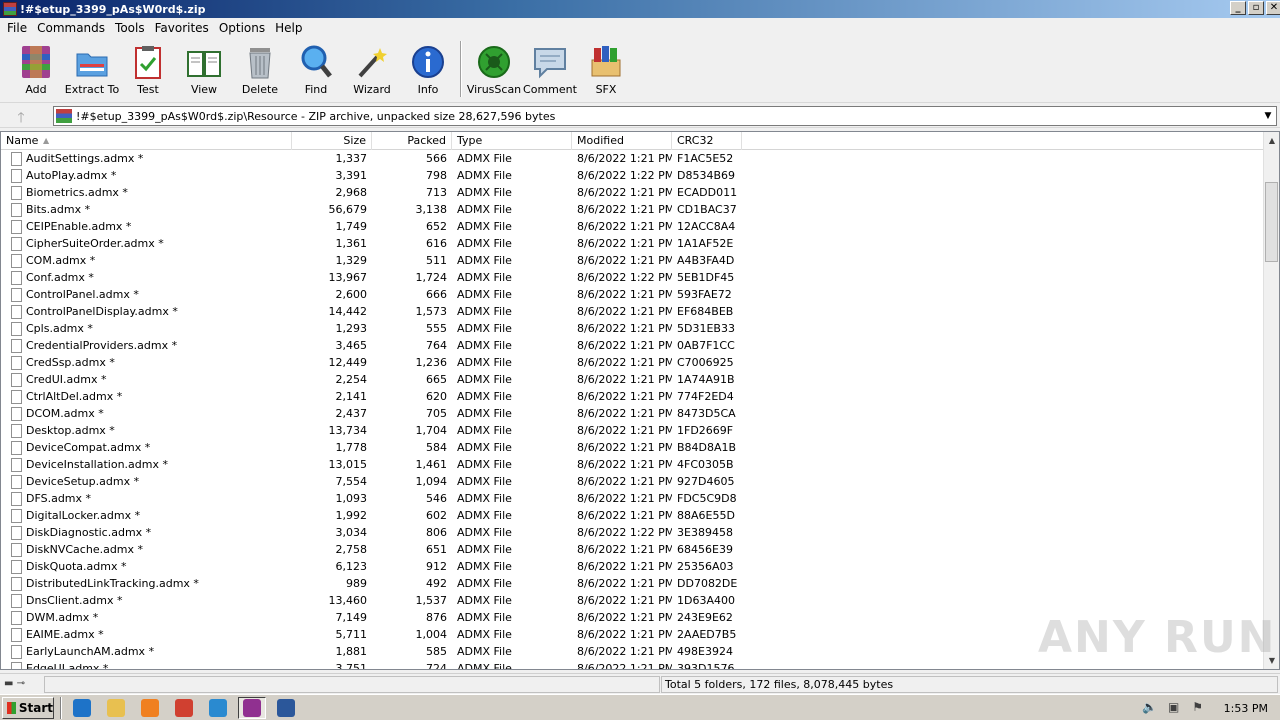  Describe the element at coordinates (316, 68) in the screenshot. I see `find-button: Find` at that location.